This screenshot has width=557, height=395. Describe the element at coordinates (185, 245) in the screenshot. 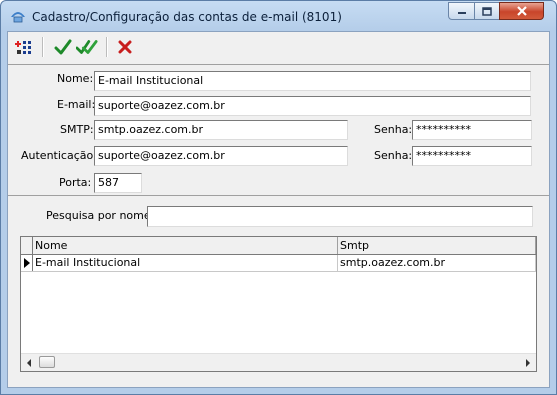

I see `column-header-nome: Nome` at that location.